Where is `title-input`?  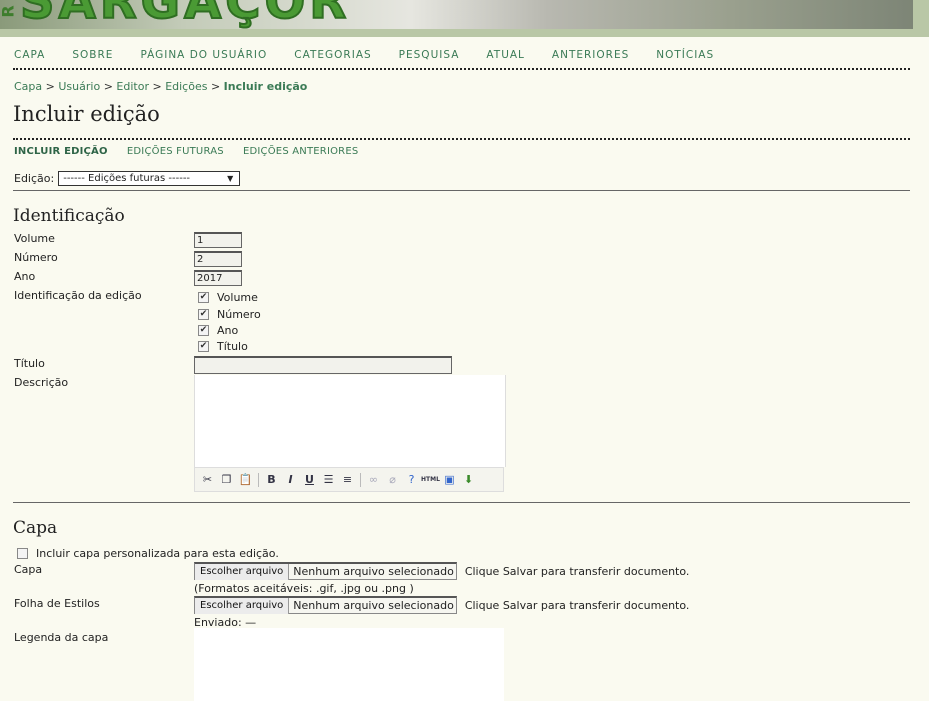 title-input is located at coordinates (323, 365).